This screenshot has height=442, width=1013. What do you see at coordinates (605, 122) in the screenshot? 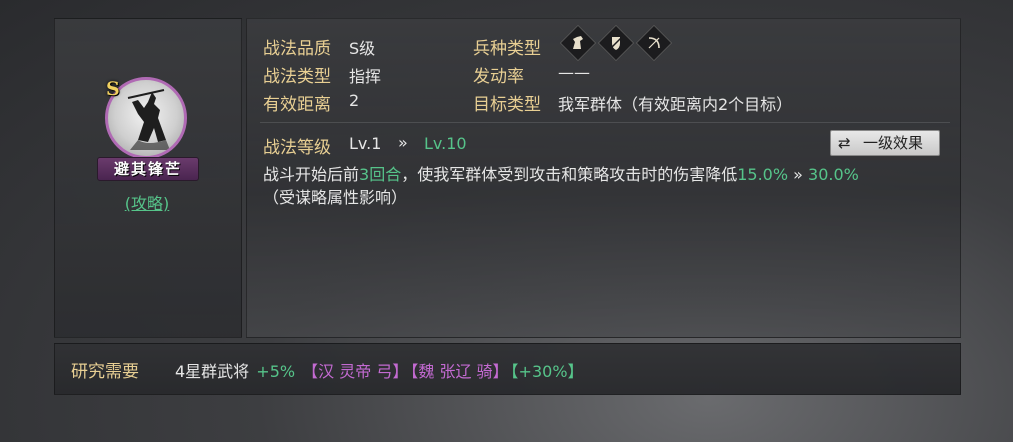
I see `section-divider` at bounding box center [605, 122].